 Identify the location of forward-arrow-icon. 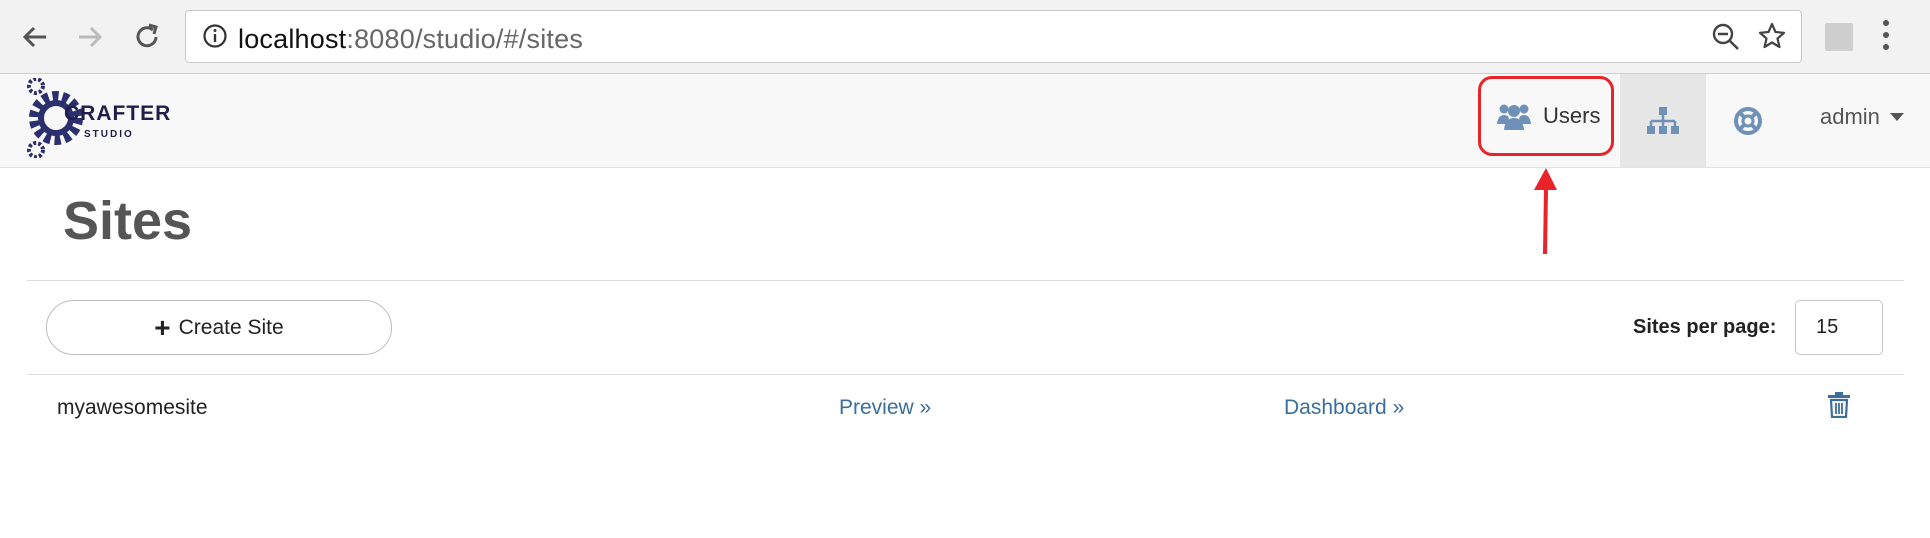
(91, 37).